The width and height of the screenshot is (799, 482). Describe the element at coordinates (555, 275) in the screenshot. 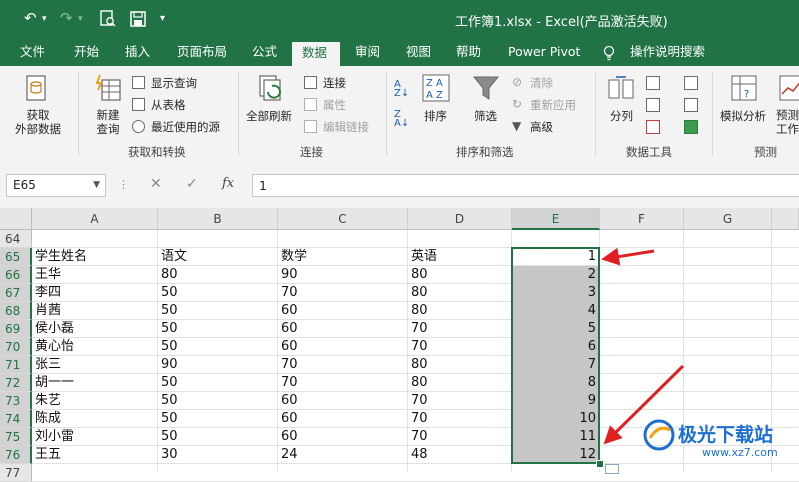

I see `cell-e: 2` at that location.